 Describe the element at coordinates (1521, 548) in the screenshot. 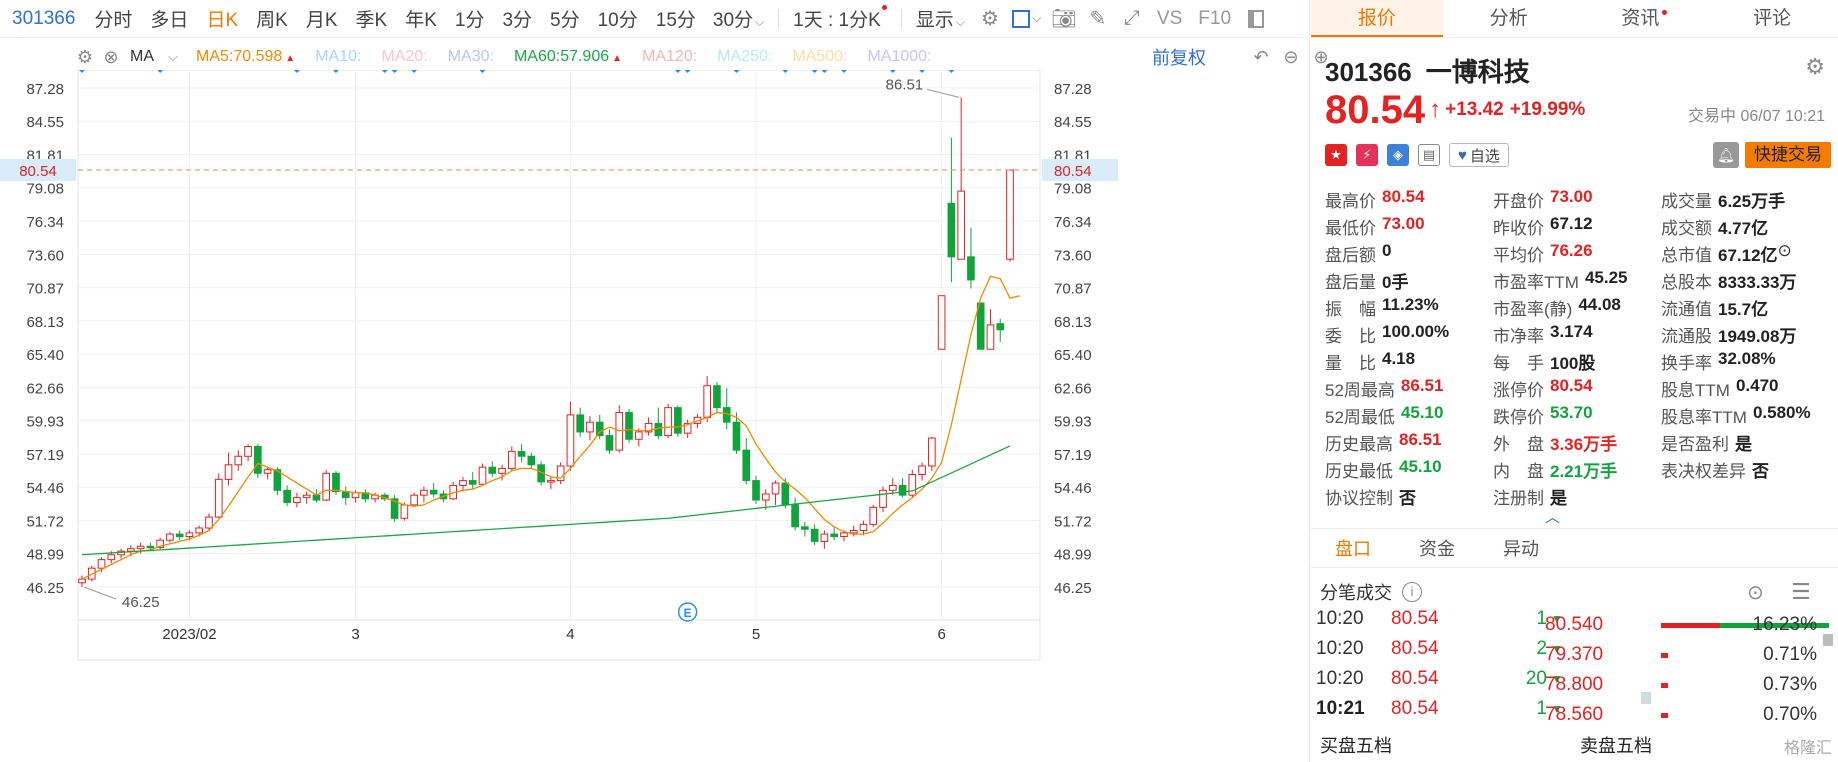

I see `subtab-2: 异动` at that location.